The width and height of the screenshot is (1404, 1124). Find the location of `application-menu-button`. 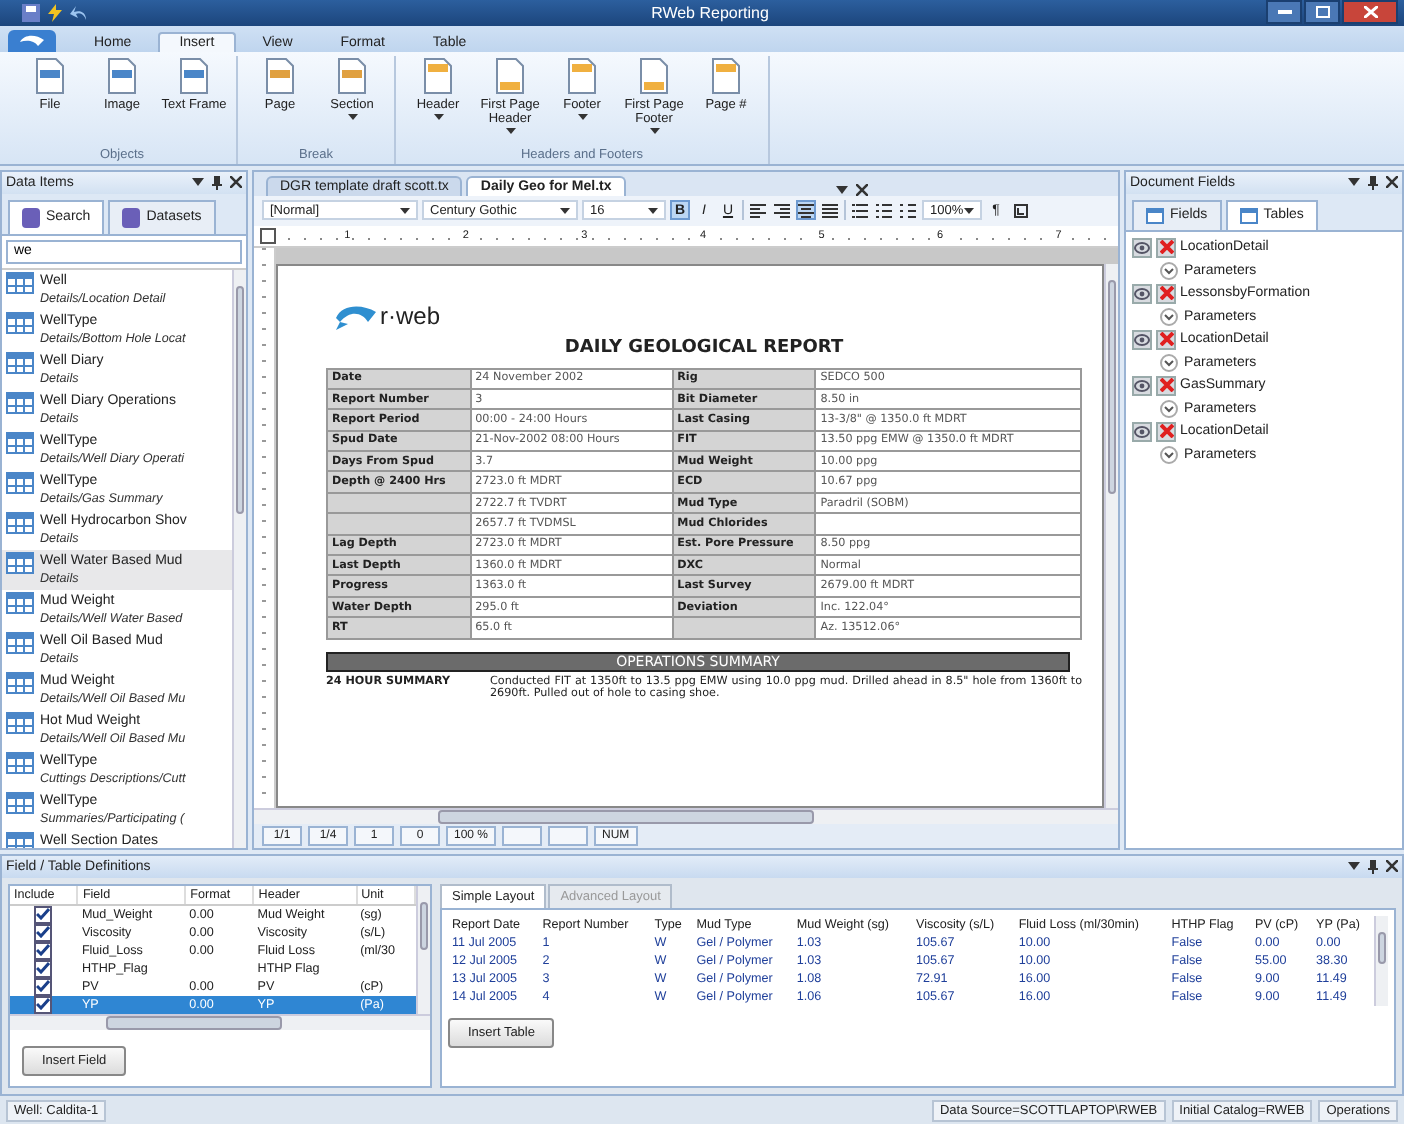

application-menu-button is located at coordinates (32, 40).